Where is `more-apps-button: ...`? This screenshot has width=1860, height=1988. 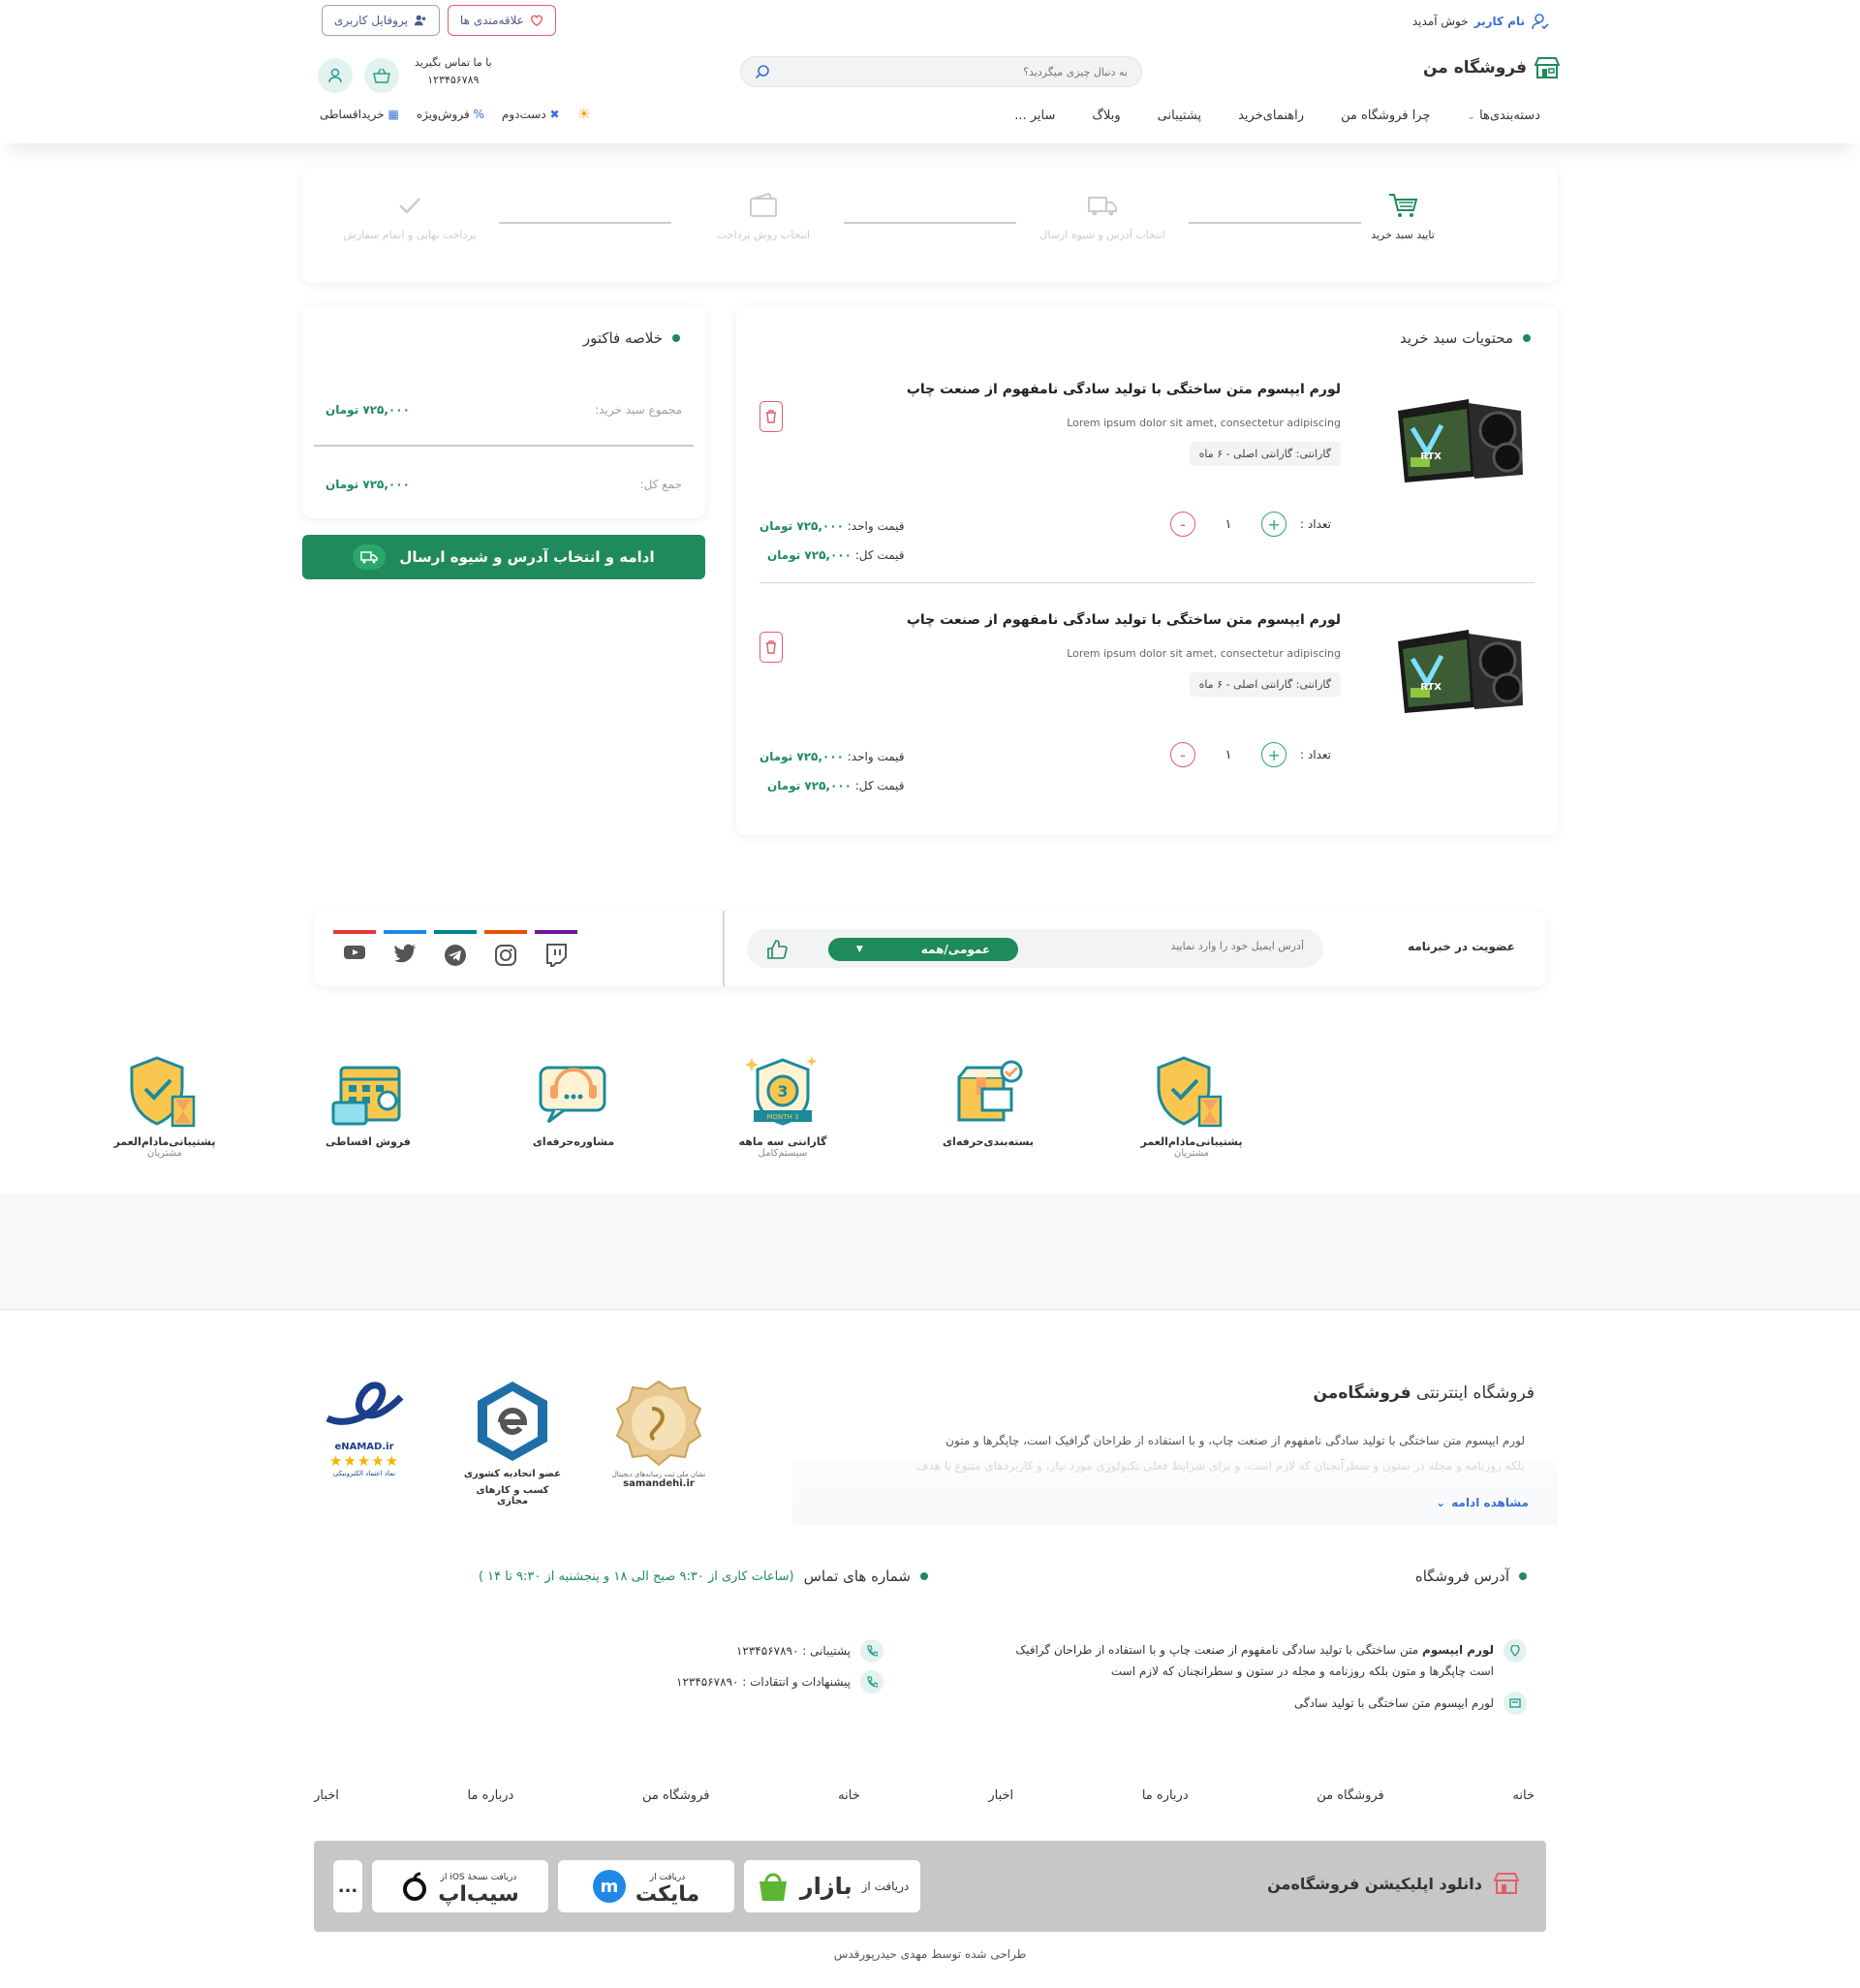
more-apps-button: ... is located at coordinates (347, 1886).